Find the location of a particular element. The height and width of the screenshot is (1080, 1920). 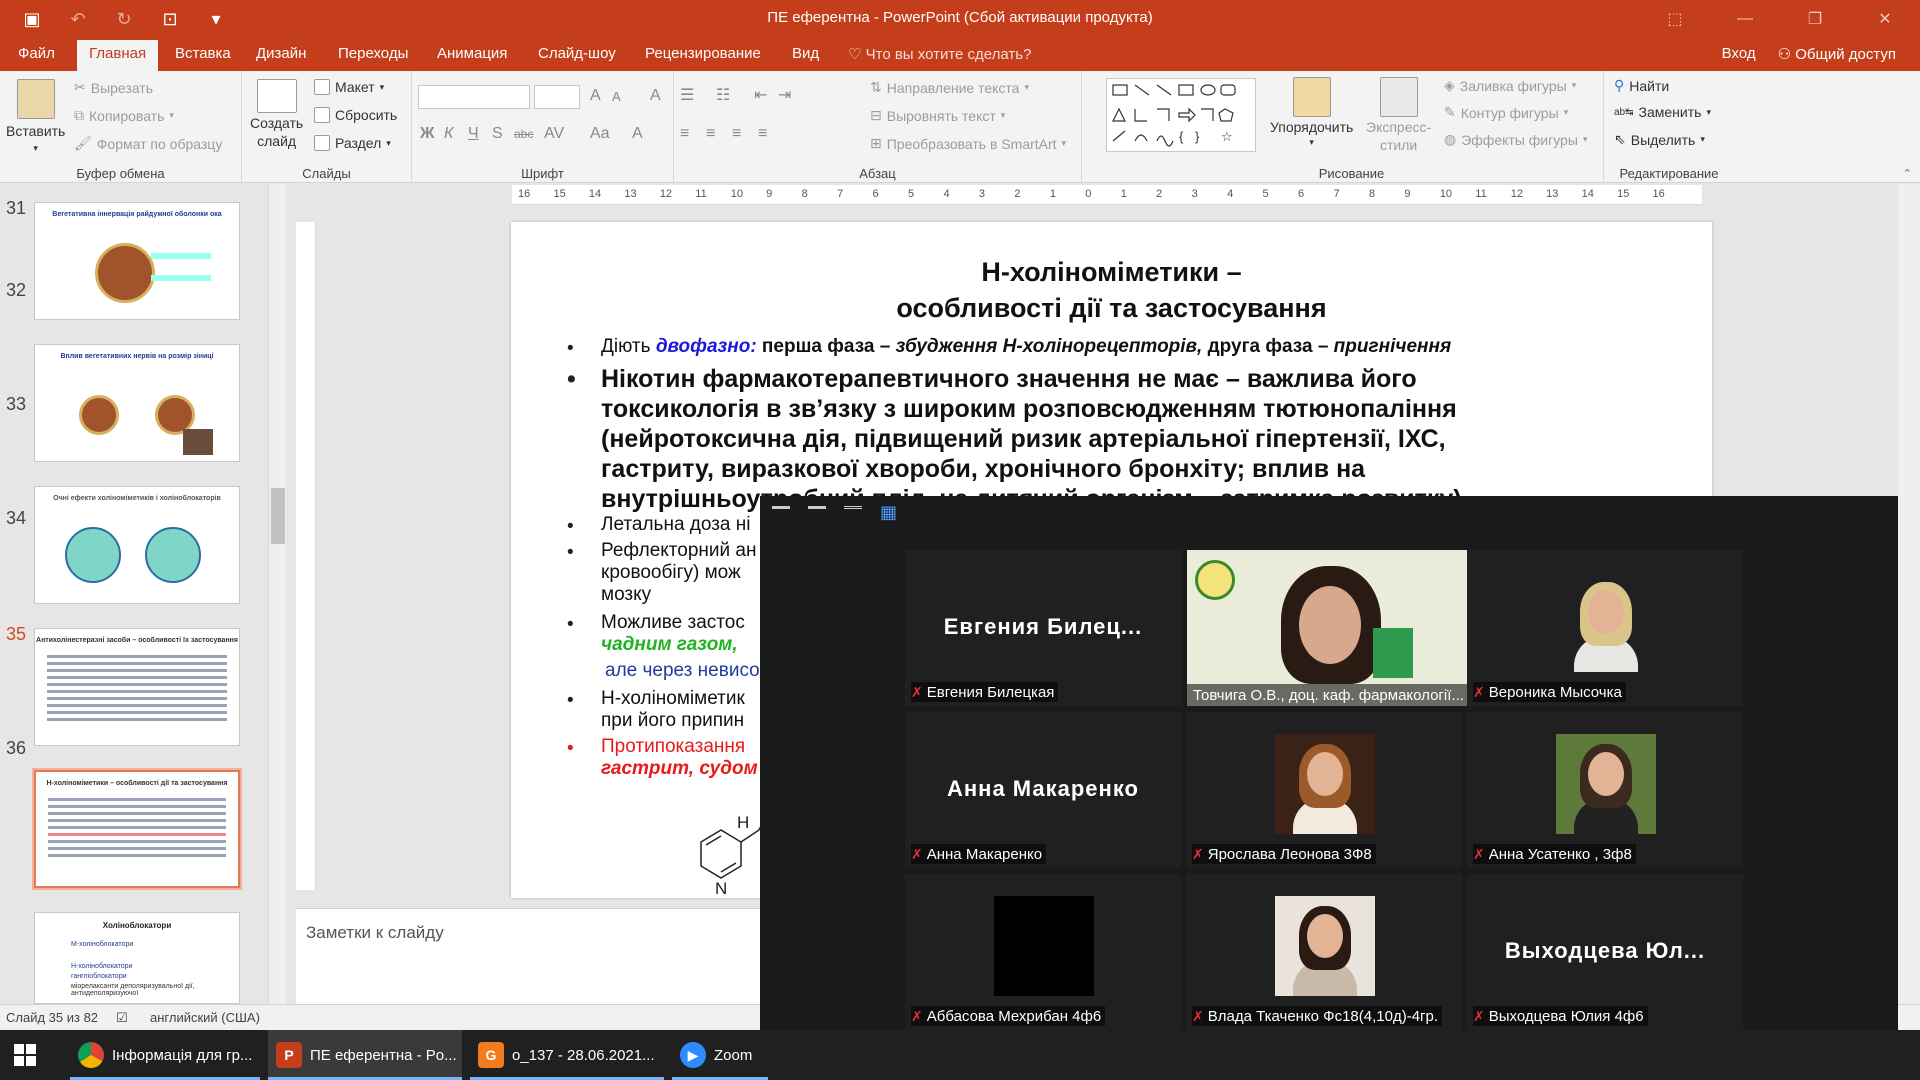

align-text-button: ⊟ Выровнять текст ▾ is located at coordinates (937, 115).